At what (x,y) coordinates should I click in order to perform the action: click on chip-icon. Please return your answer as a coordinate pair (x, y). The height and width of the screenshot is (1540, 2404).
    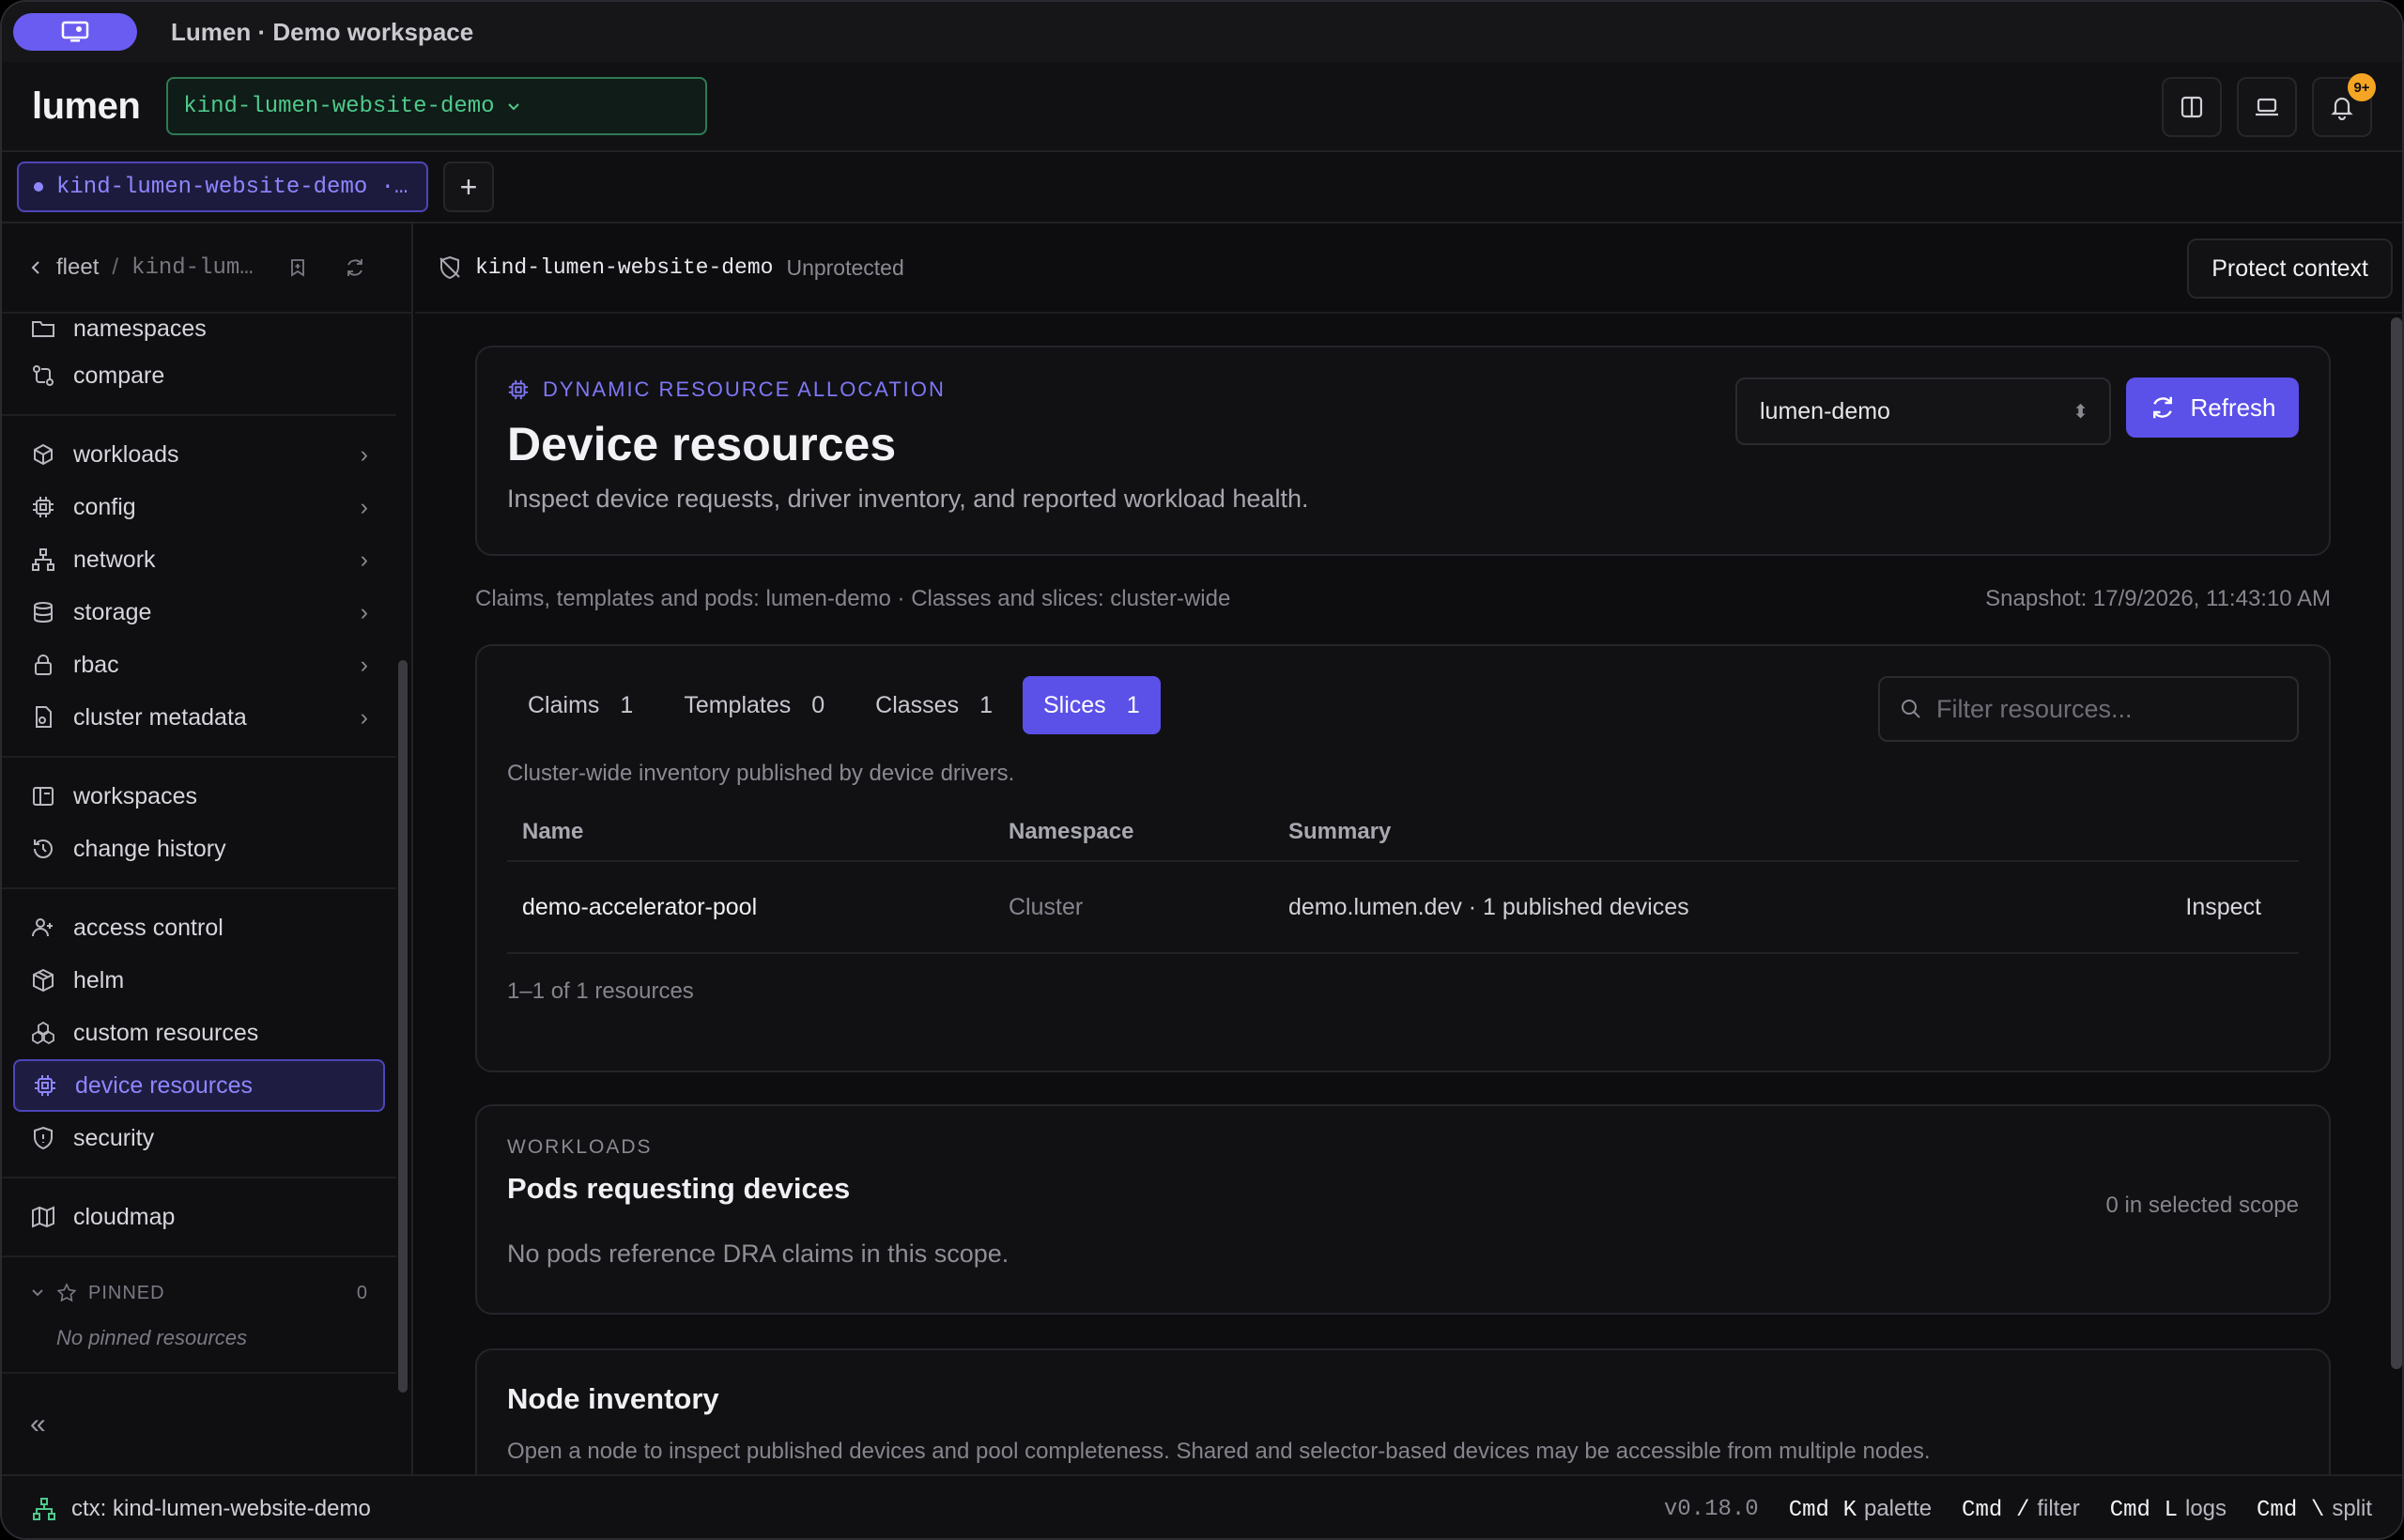
    Looking at the image, I should click on (43, 507).